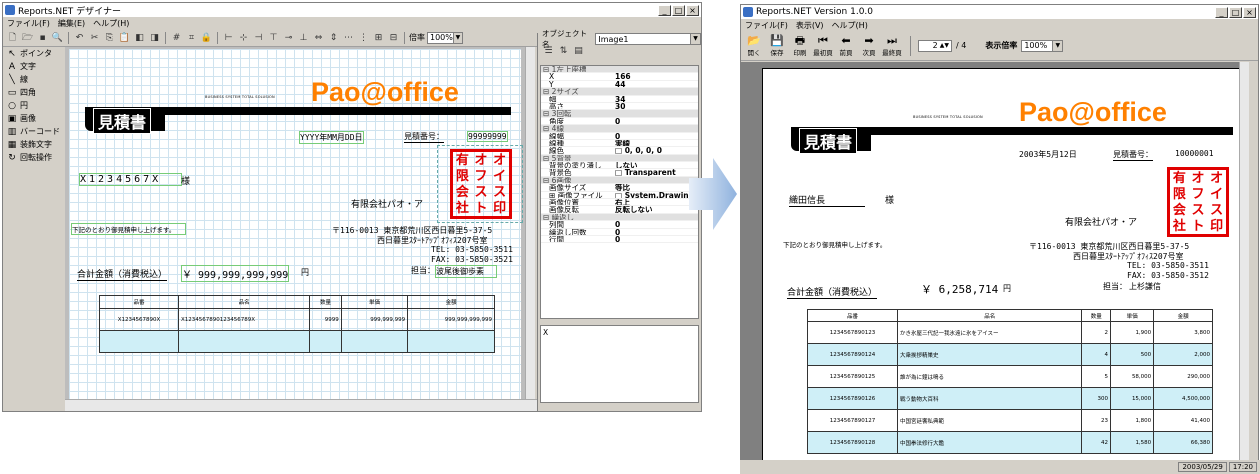 The image size is (1260, 474). Describe the element at coordinates (800, 45) in the screenshot. I see `print-button: 🖶 印刷` at that location.